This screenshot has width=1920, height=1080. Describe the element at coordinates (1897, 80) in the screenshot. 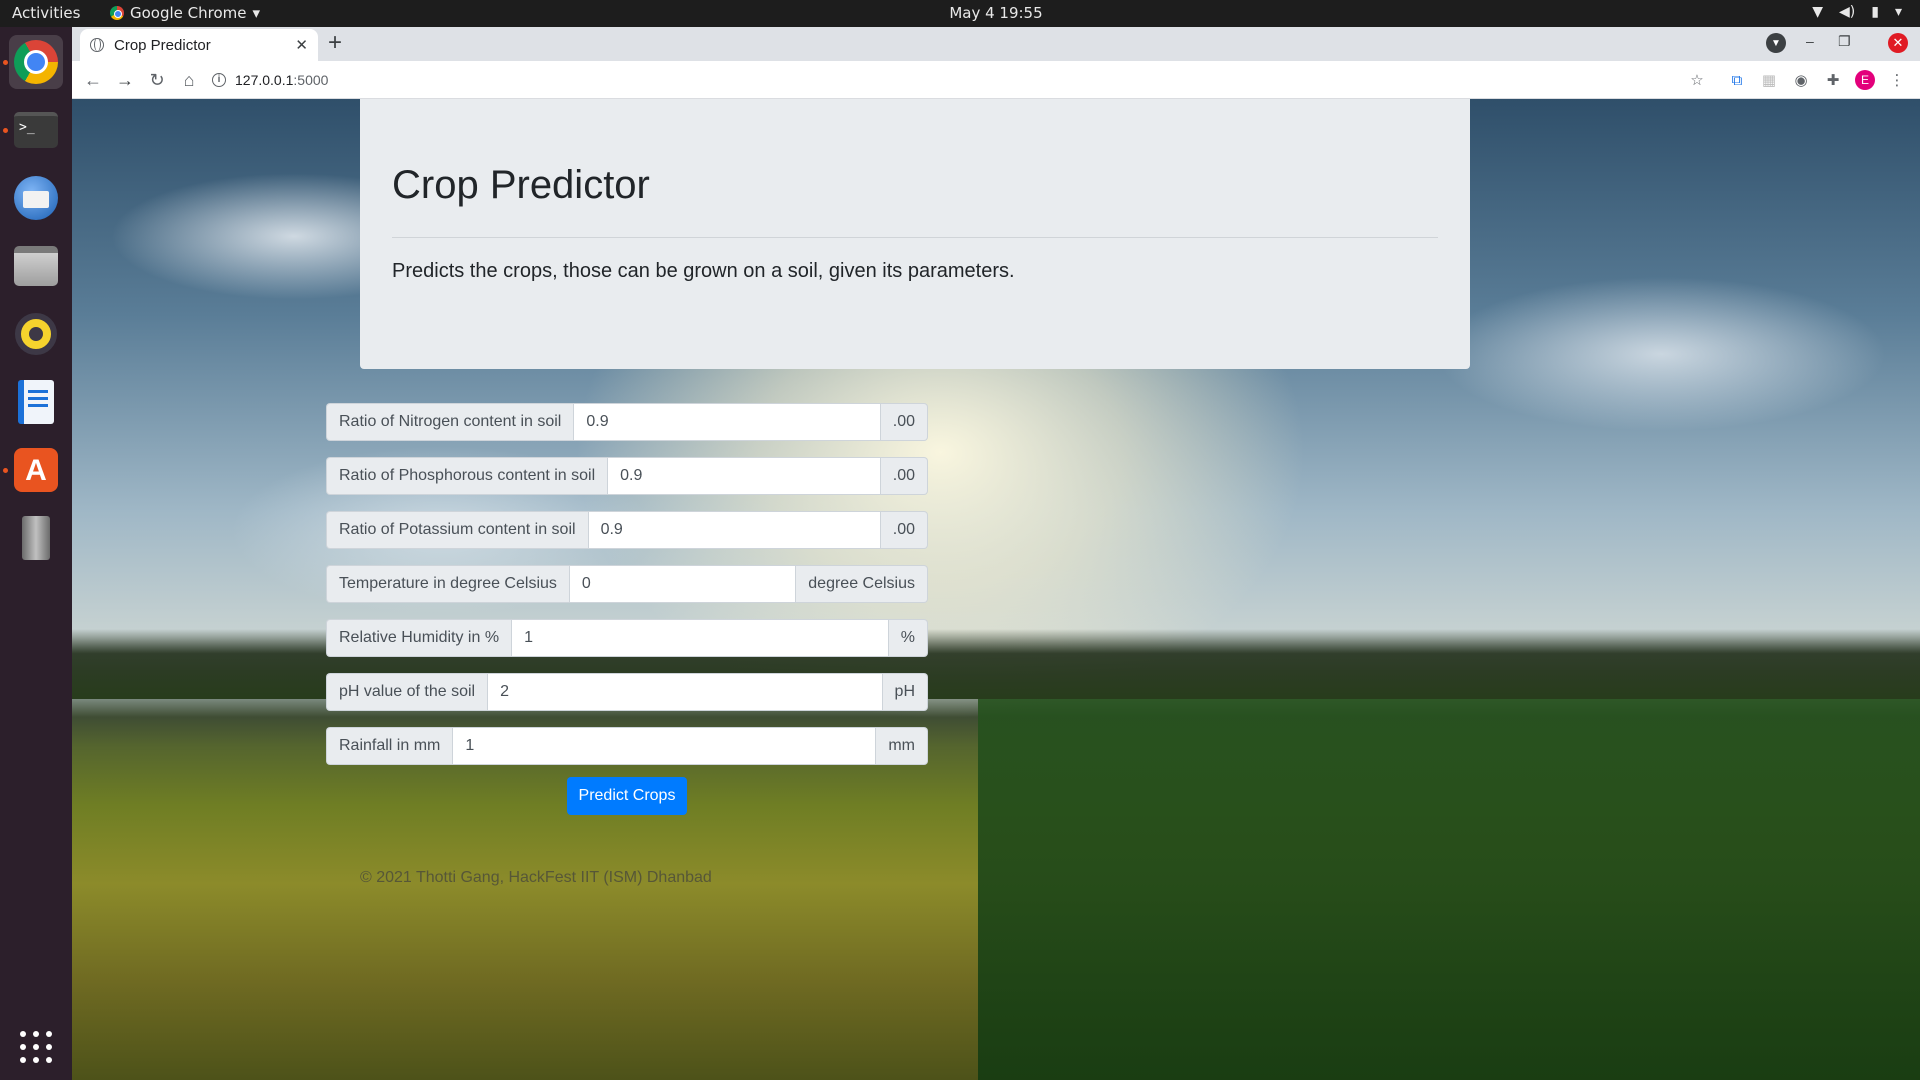

I see `chrome-menu-icon: ⋮` at that location.